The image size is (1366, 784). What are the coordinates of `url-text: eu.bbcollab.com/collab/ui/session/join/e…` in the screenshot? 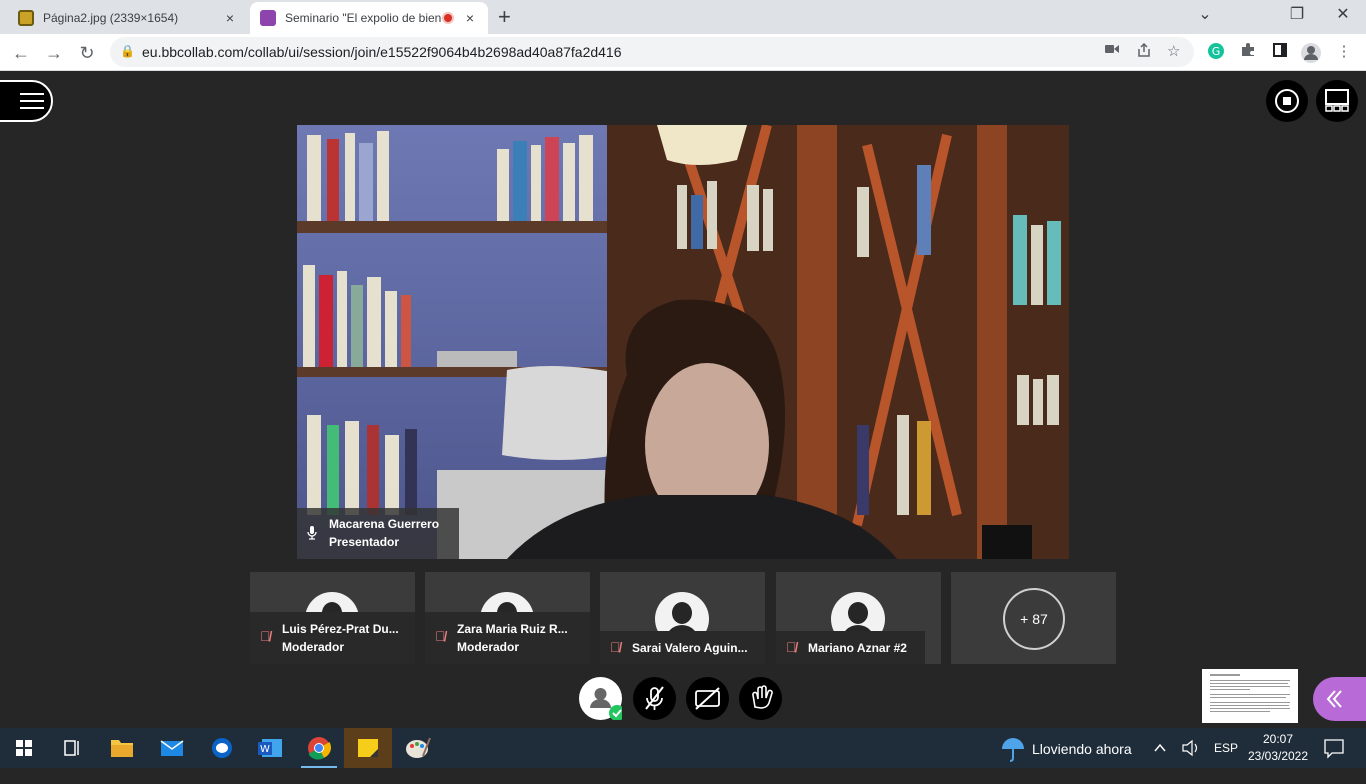 It's located at (382, 52).